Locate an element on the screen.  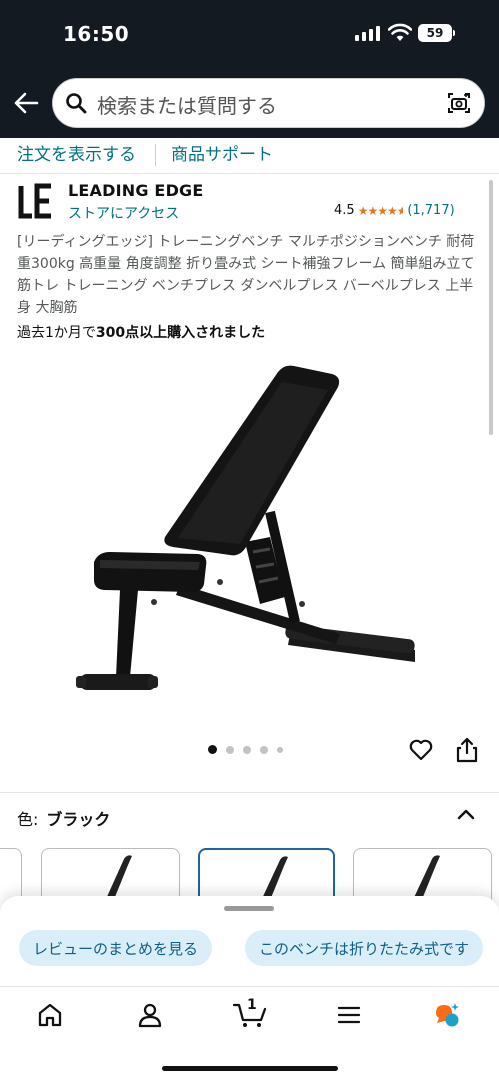
color-selector-label: 色: ブラック is located at coordinates (63, 818).